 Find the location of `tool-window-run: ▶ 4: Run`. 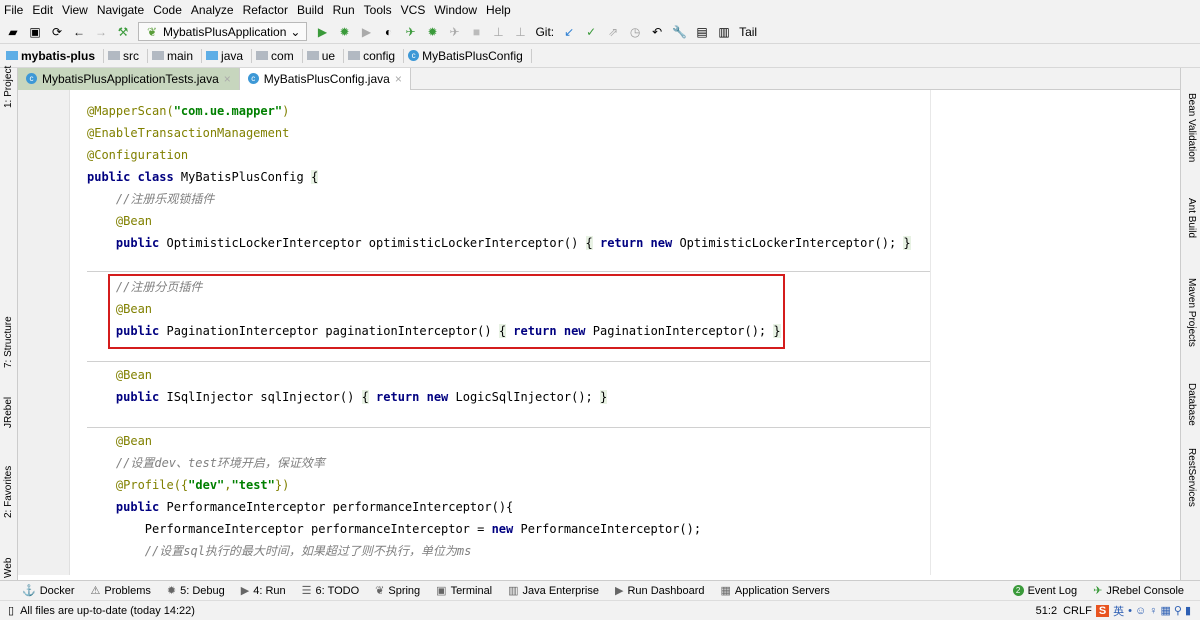

tool-window-run: ▶ 4: Run is located at coordinates (263, 591).